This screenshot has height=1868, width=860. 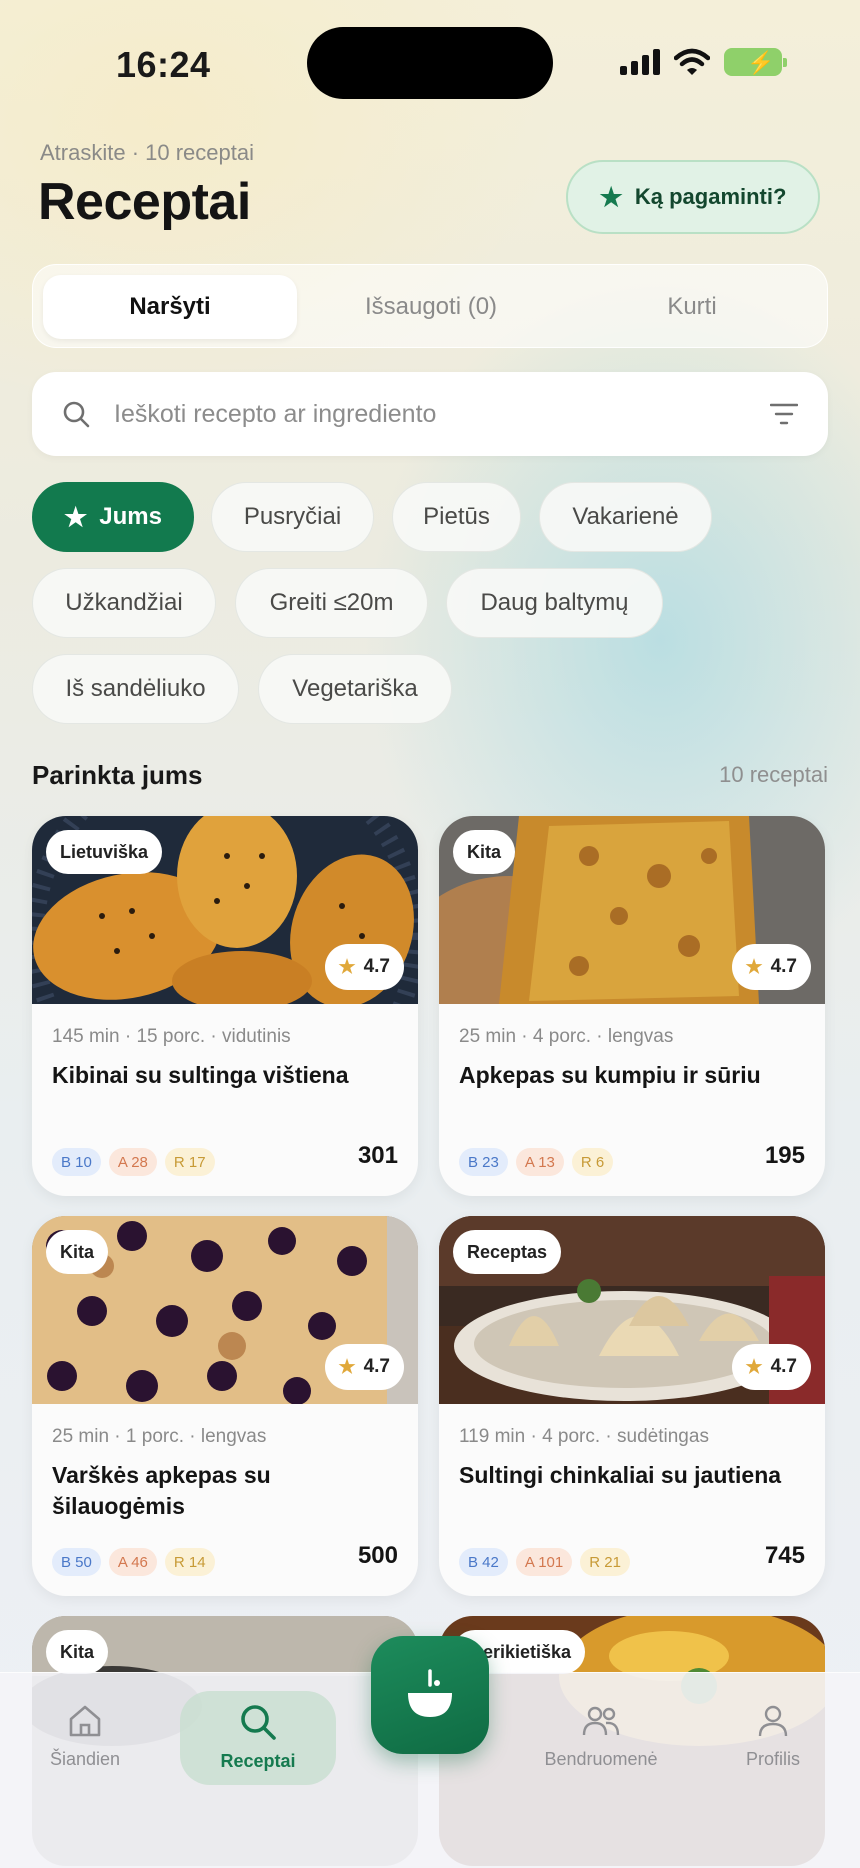 I want to click on nav-profile: Profilis, so click(x=773, y=1748).